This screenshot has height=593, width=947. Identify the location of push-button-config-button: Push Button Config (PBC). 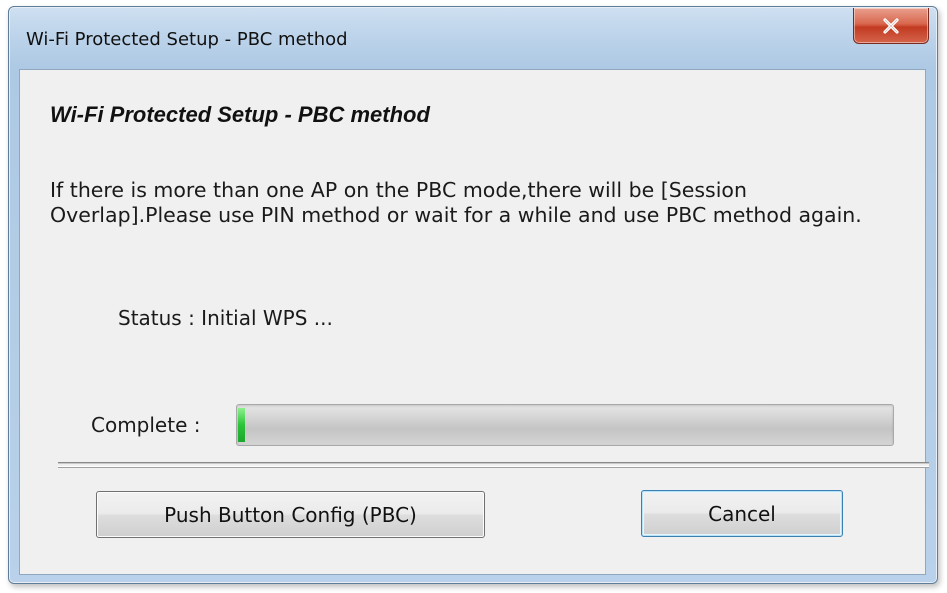
(290, 514).